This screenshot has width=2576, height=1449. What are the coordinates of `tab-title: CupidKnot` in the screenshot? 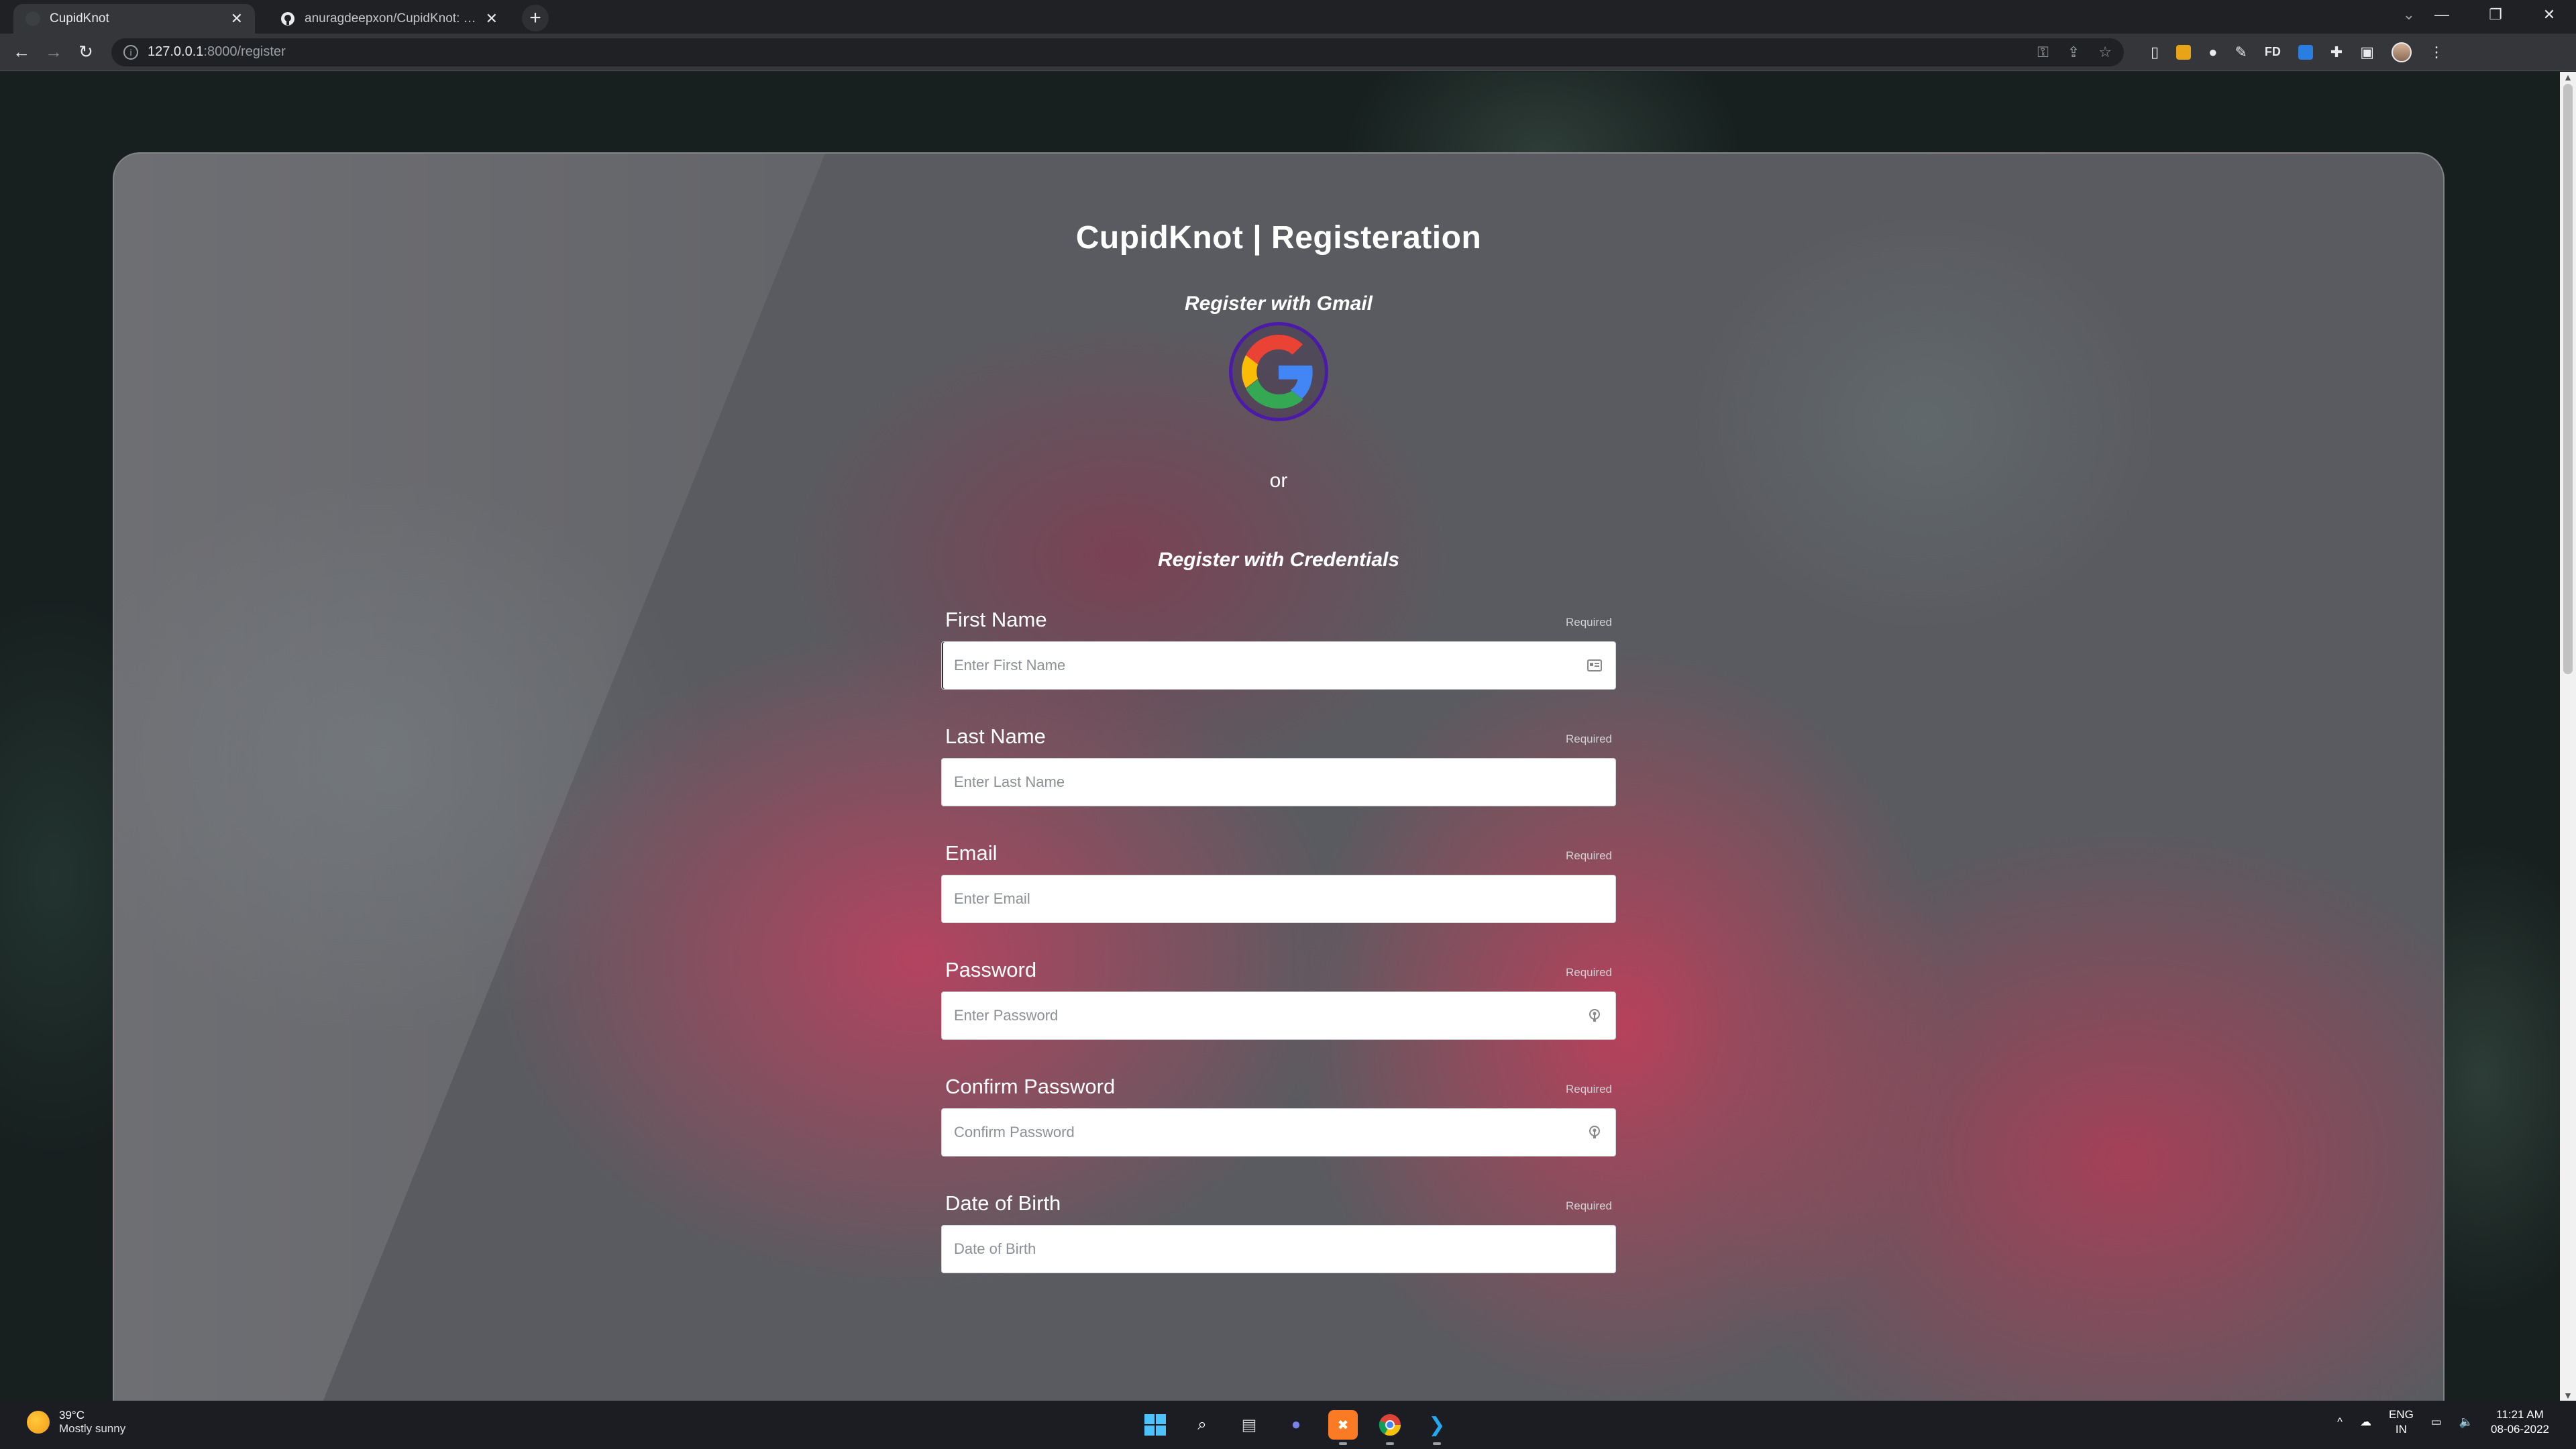 It's located at (79, 18).